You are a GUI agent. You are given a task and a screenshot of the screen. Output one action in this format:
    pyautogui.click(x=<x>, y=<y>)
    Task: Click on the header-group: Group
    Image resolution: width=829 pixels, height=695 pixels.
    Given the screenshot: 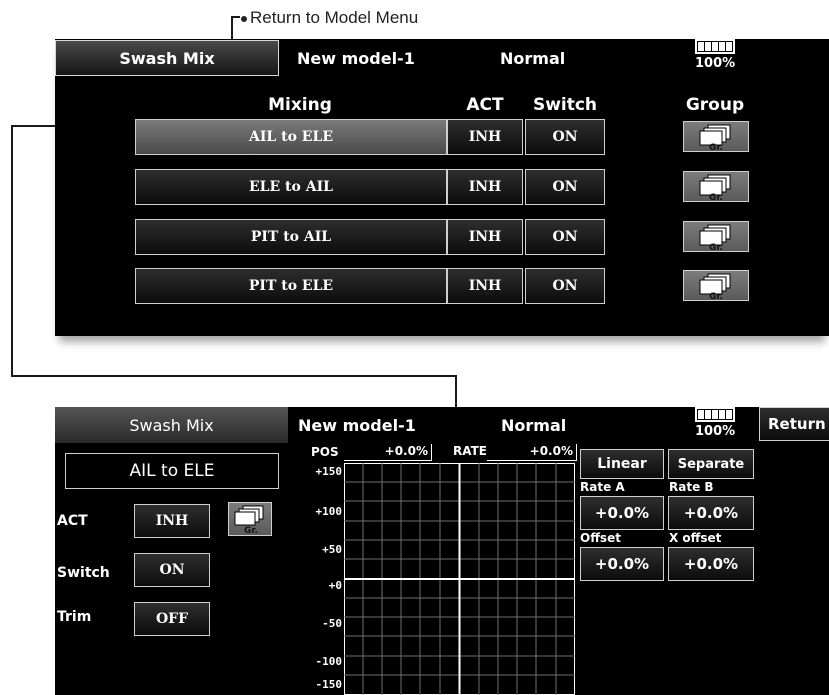 What is the action you would take?
    pyautogui.click(x=715, y=105)
    